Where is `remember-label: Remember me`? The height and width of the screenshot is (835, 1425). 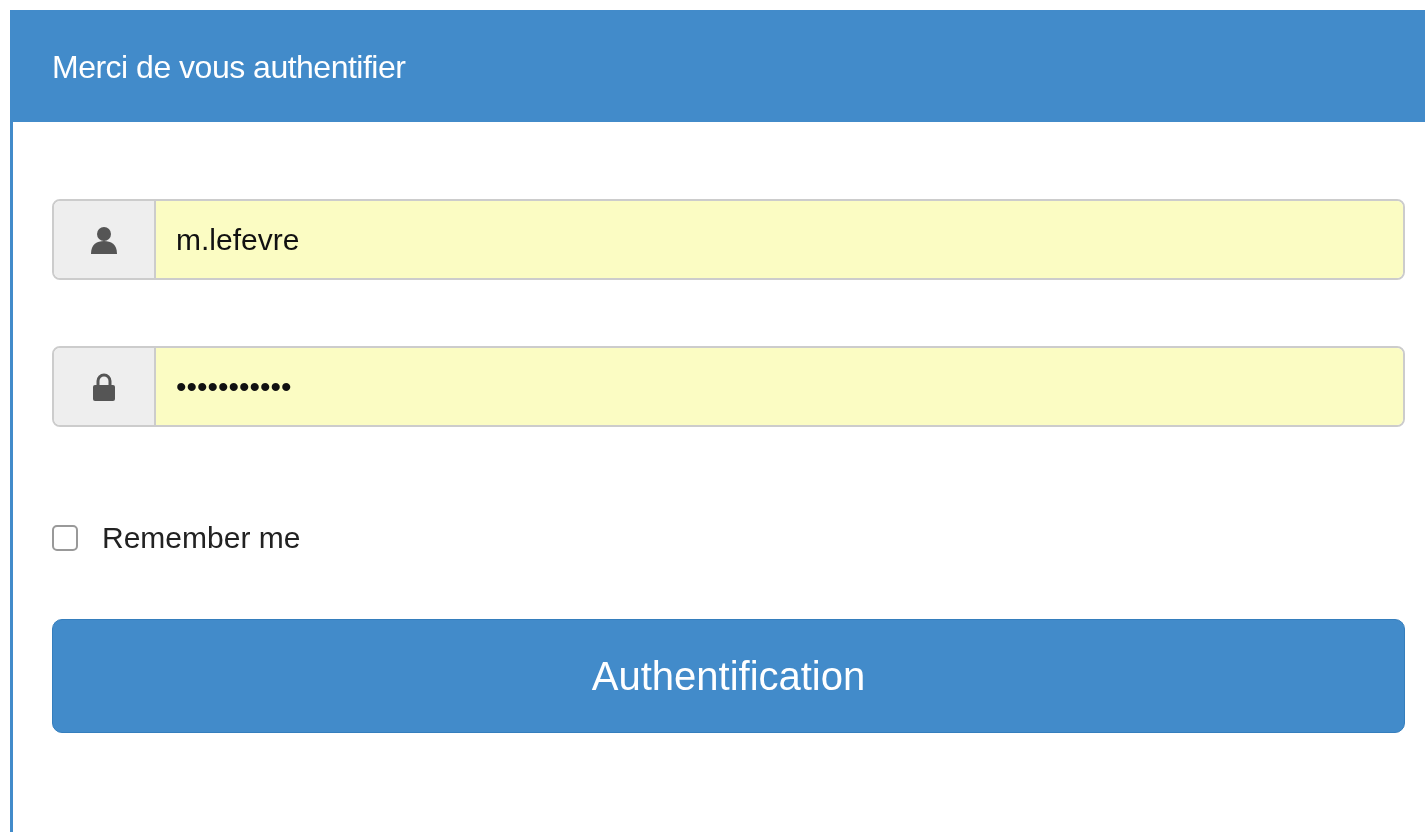
remember-label: Remember me is located at coordinates (201, 538).